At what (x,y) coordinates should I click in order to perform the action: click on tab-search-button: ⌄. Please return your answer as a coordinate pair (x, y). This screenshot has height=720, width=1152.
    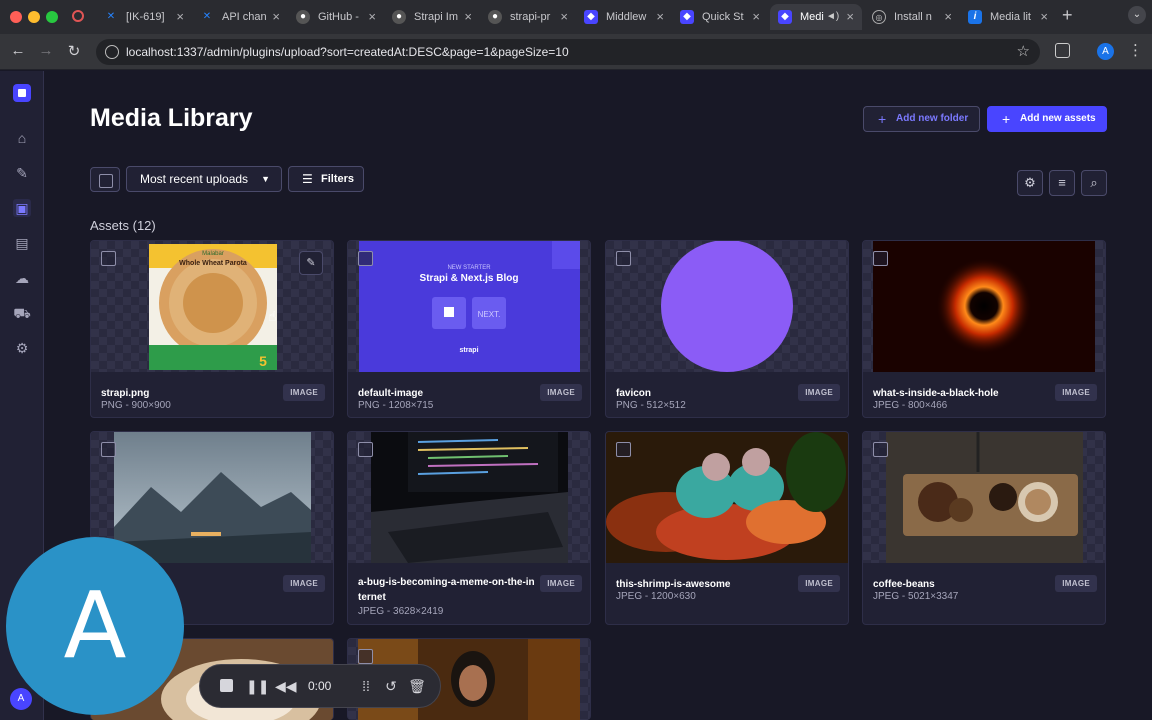
    Looking at the image, I should click on (1137, 15).